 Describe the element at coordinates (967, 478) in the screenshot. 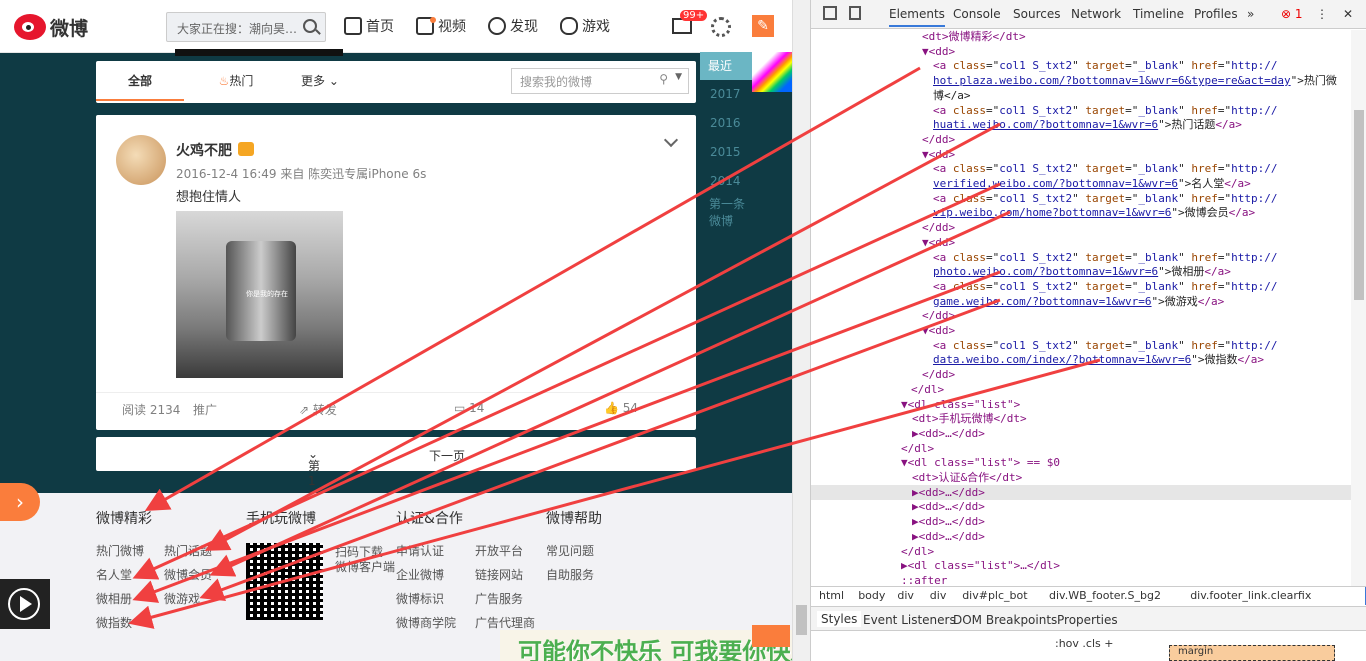

I see `dom-line: <dt>认证&合作</dt>` at that location.